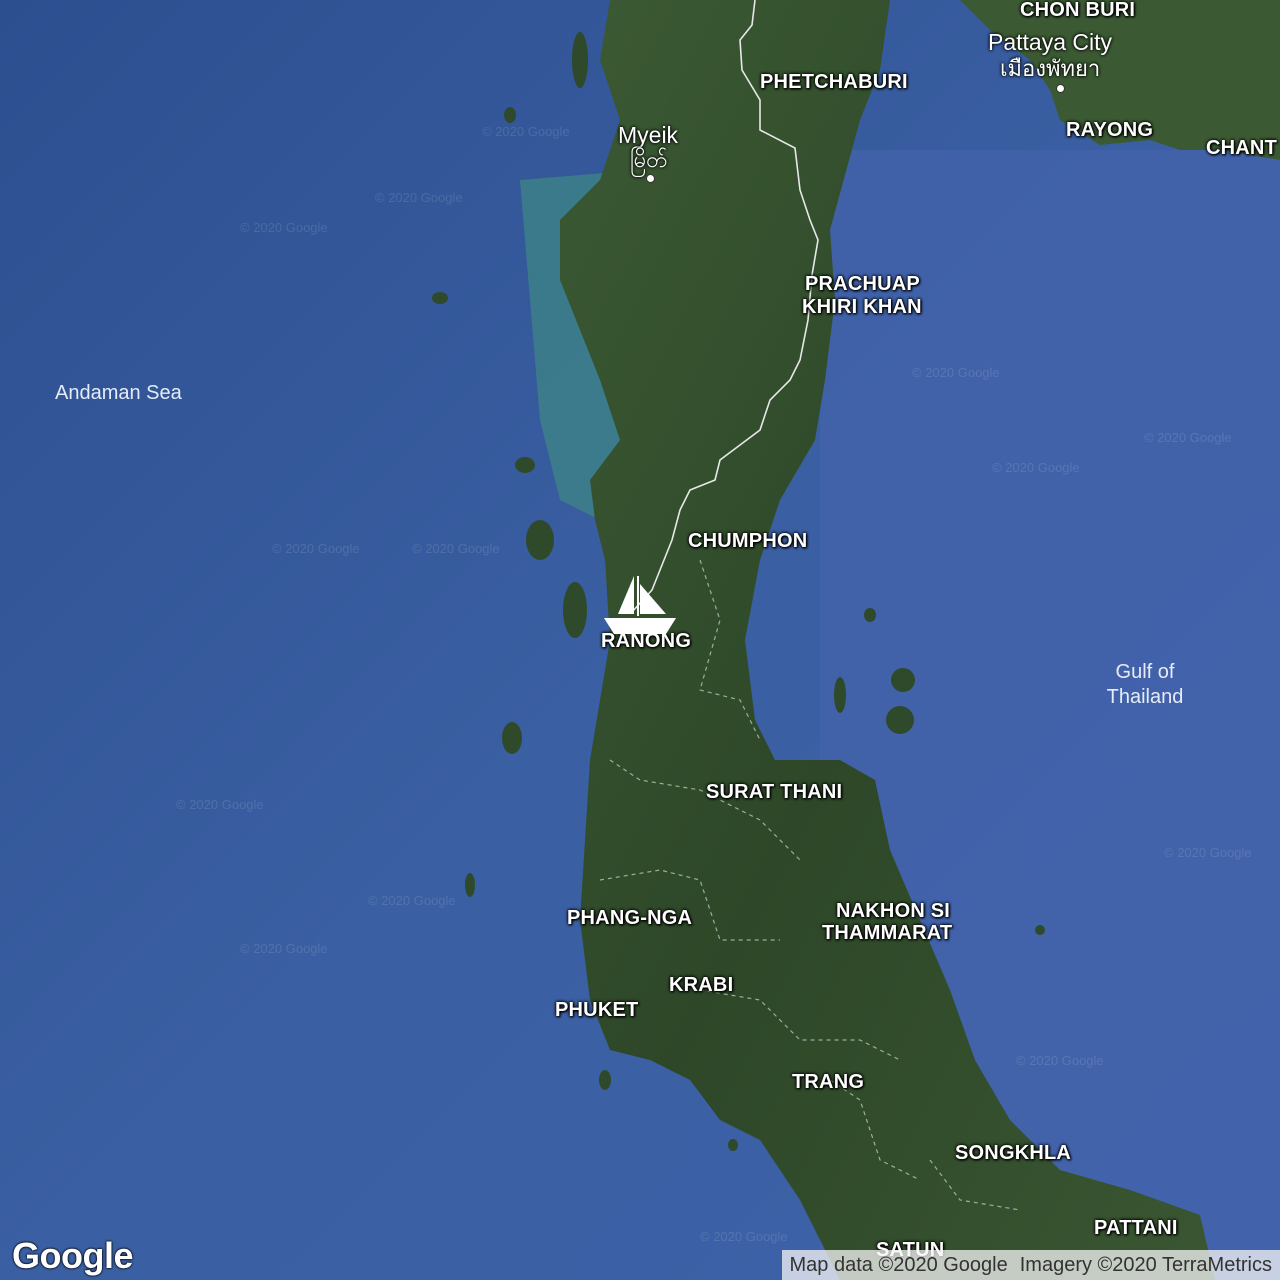  What do you see at coordinates (1078, 10) in the screenshot?
I see `province-label-chon-buri: CHON BURI` at bounding box center [1078, 10].